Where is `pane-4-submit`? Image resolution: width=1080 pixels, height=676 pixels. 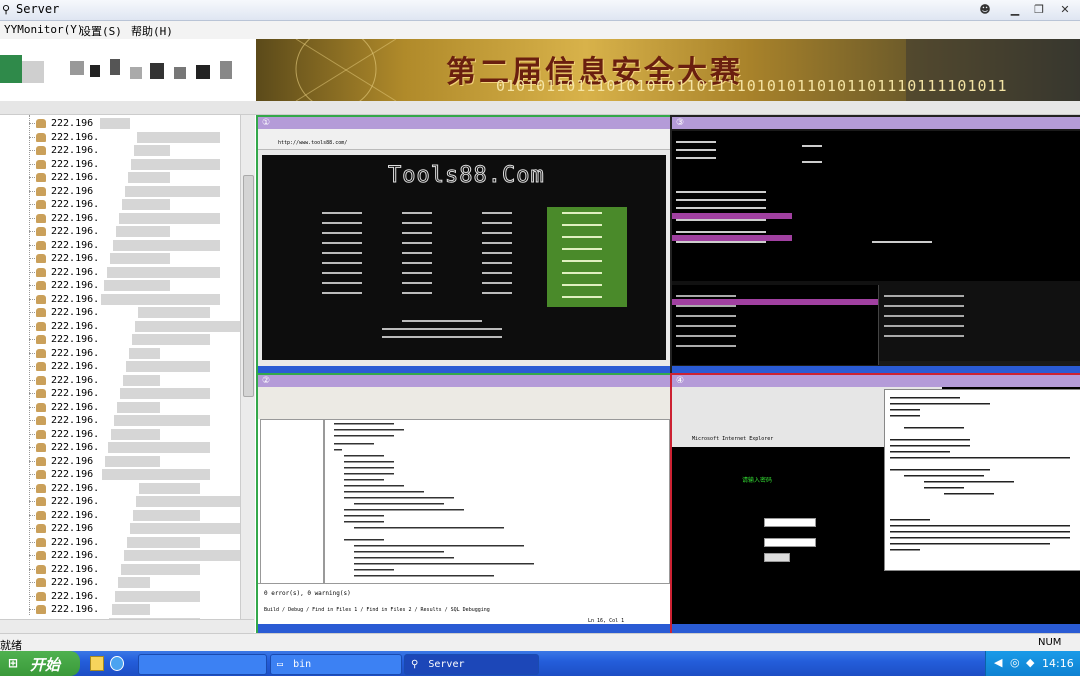
pane-4-submit is located at coordinates (777, 557).